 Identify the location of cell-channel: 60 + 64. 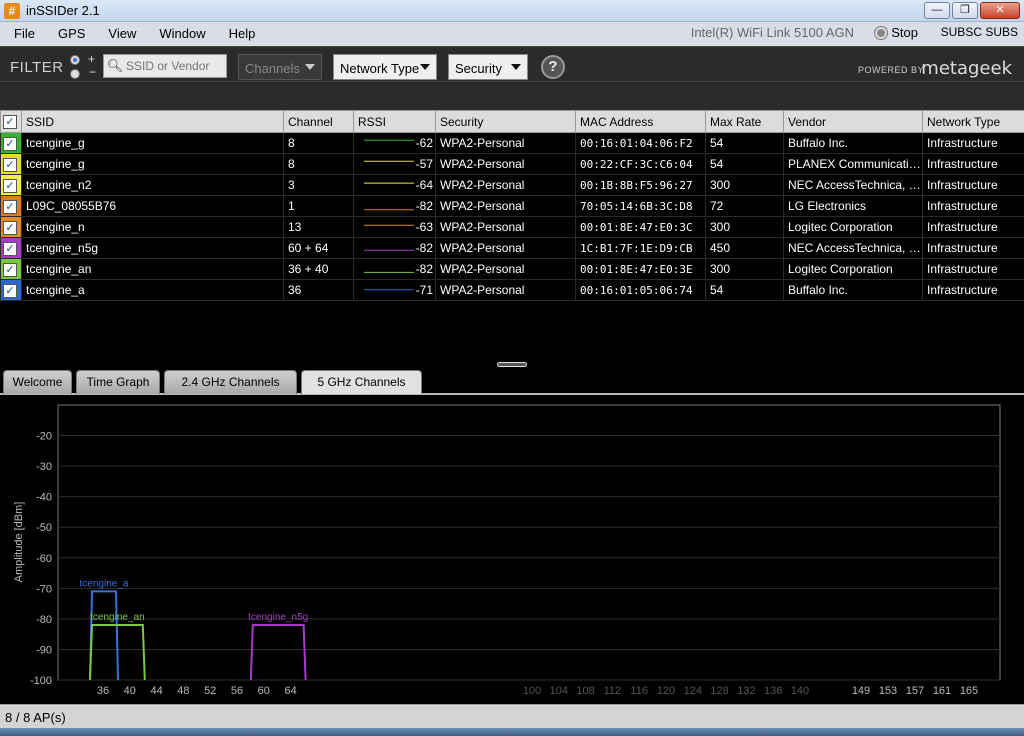
(318, 248).